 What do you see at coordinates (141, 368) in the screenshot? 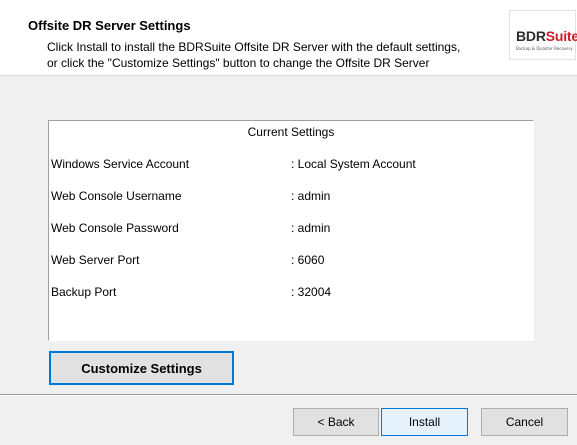
I see `customize-settings-button: Customize Settings` at bounding box center [141, 368].